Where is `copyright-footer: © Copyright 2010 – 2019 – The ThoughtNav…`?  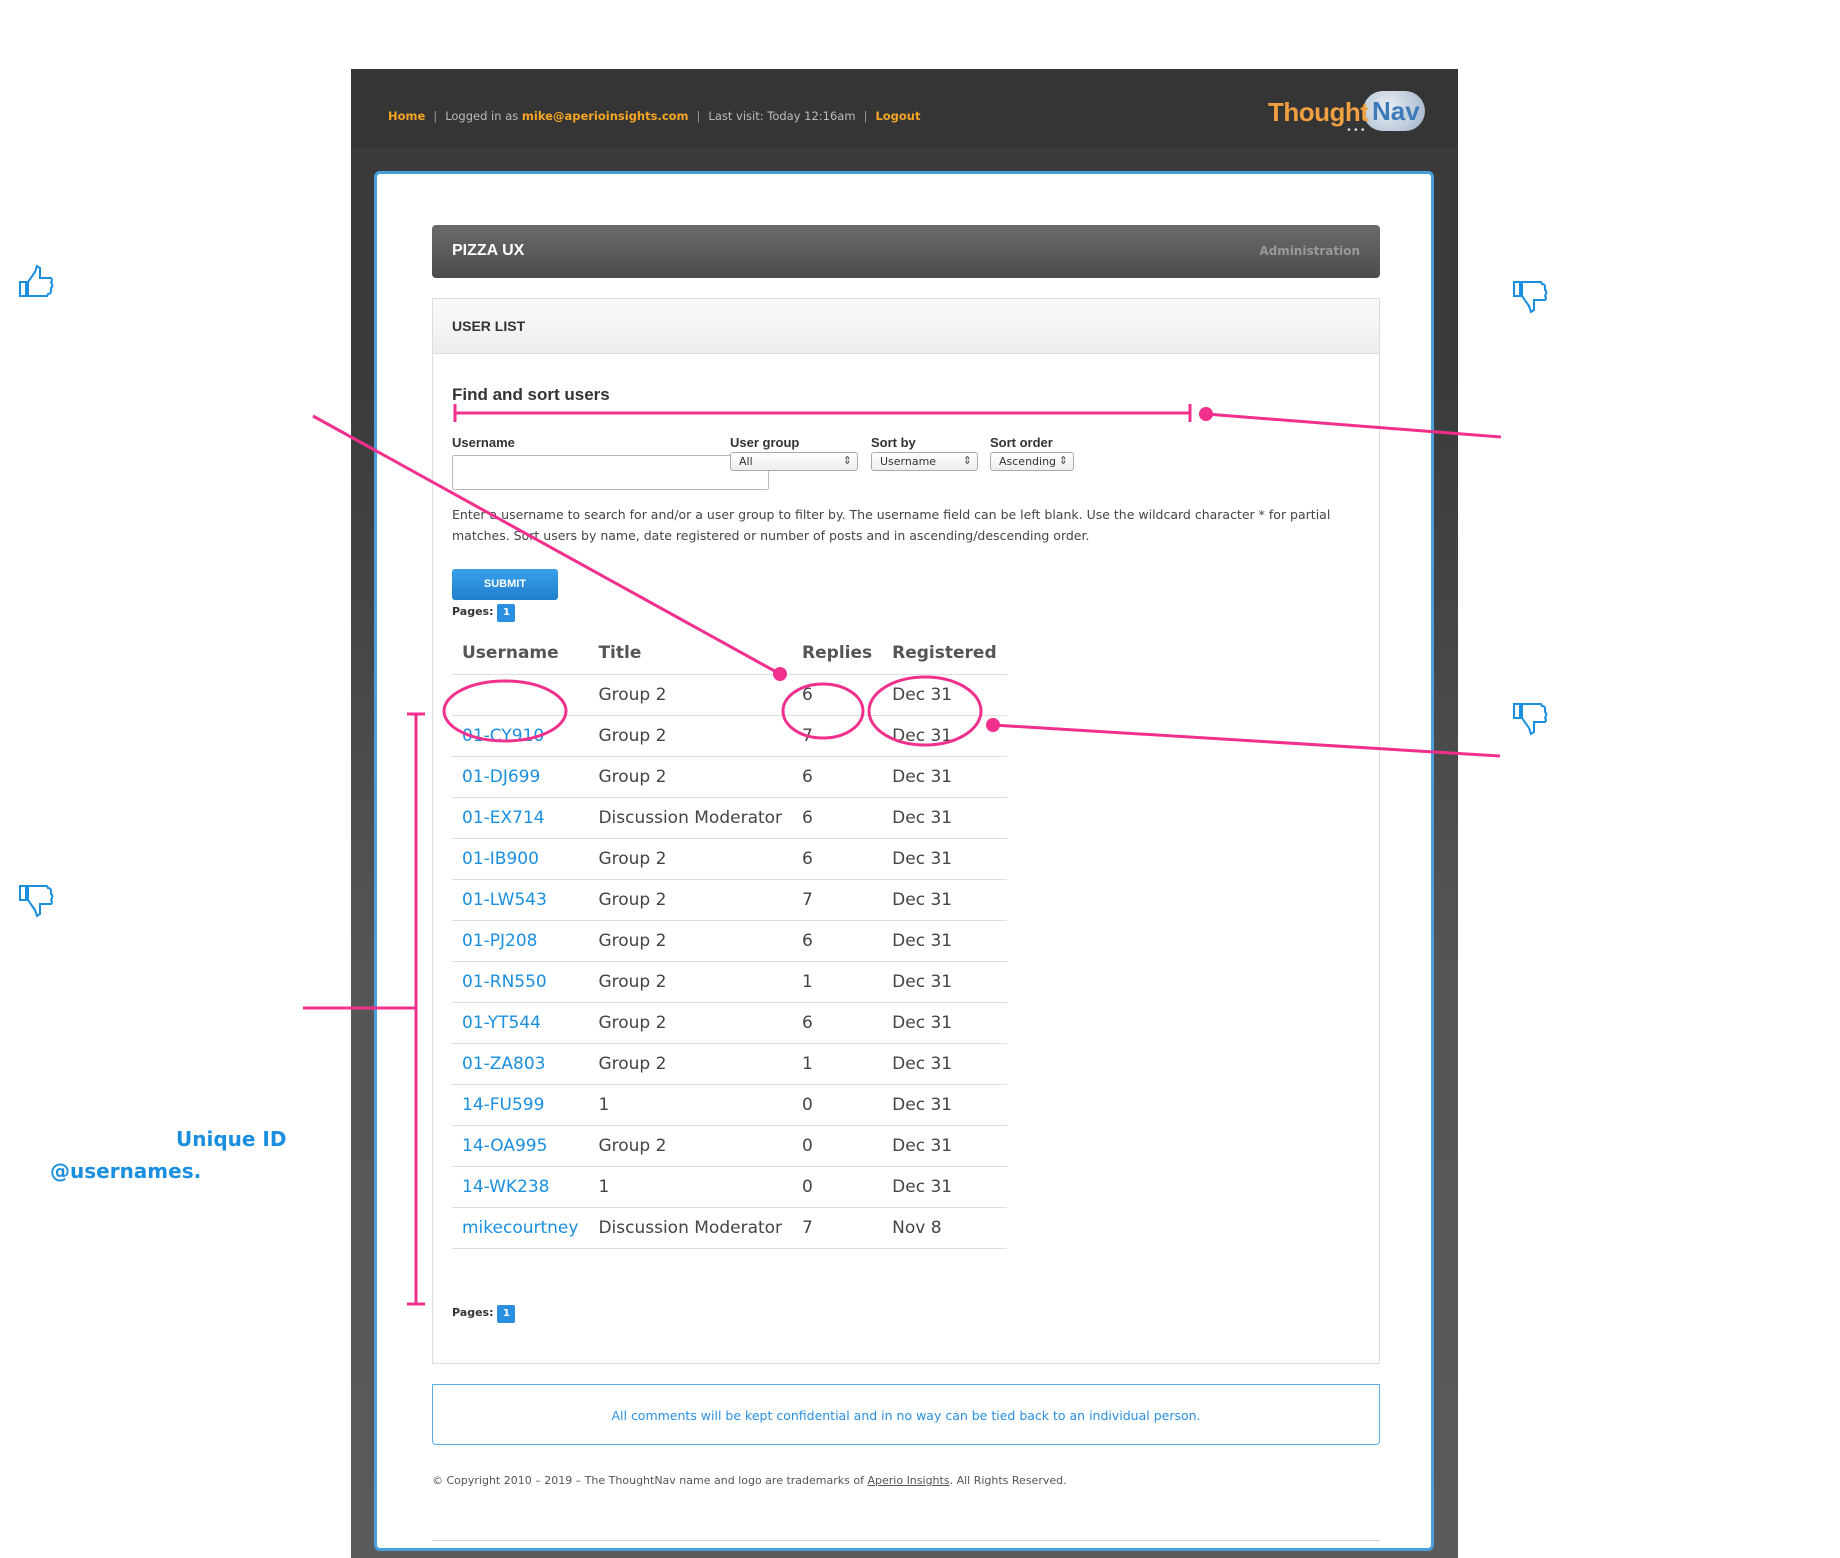 copyright-footer: © Copyright 2010 – 2019 – The ThoughtNav… is located at coordinates (749, 1480).